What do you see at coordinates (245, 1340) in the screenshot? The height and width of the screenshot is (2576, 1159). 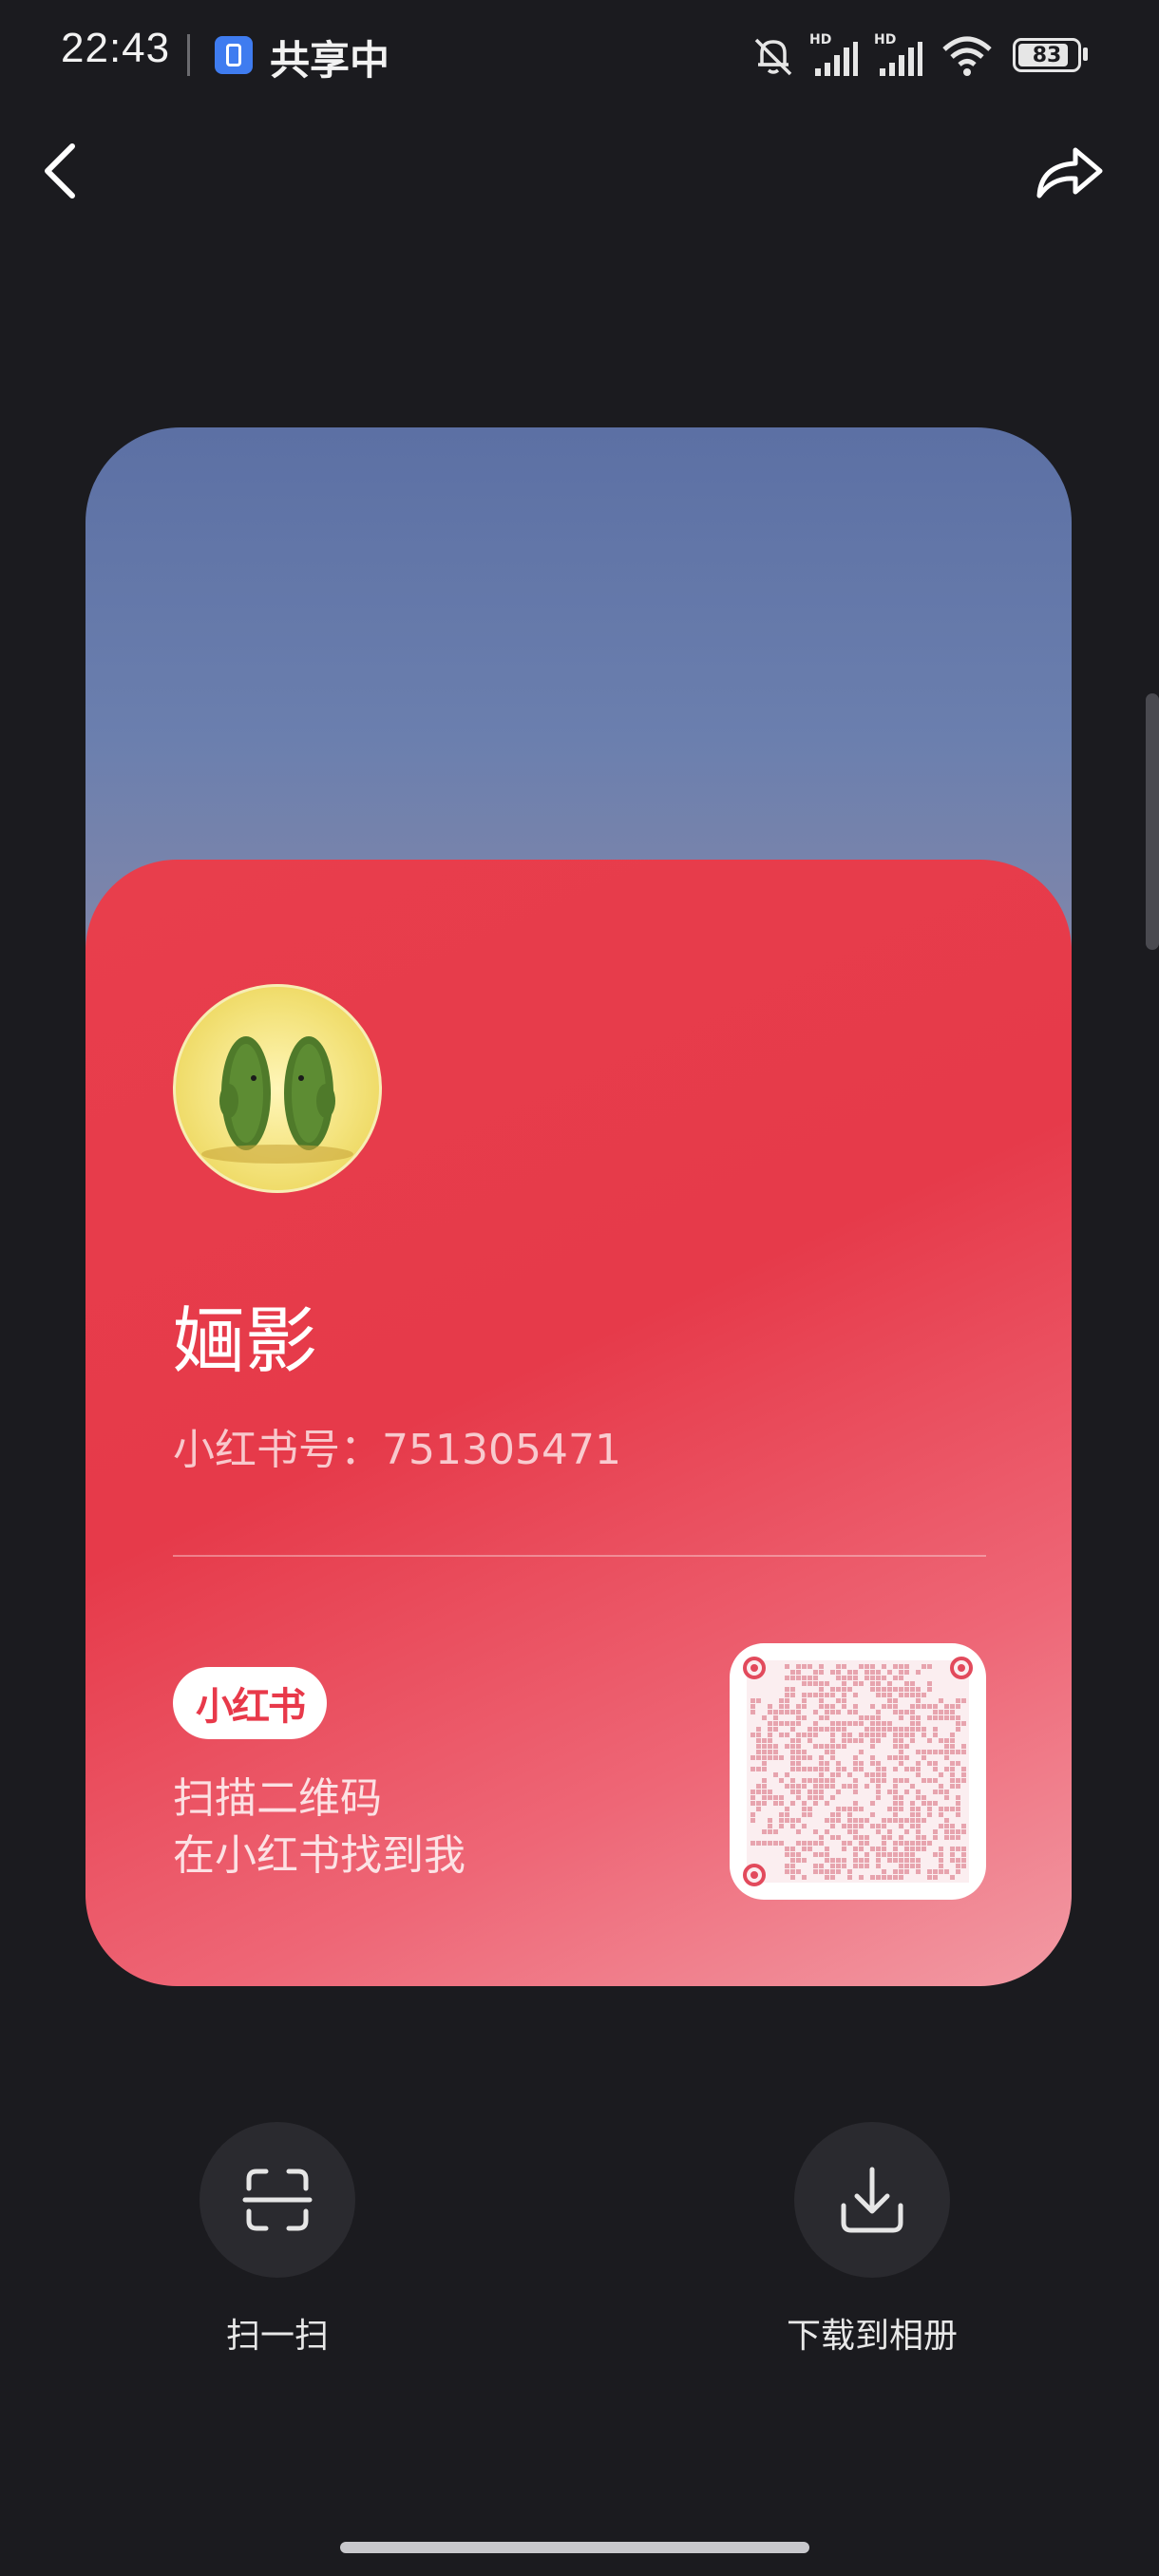 I see `user-name: 婳影` at bounding box center [245, 1340].